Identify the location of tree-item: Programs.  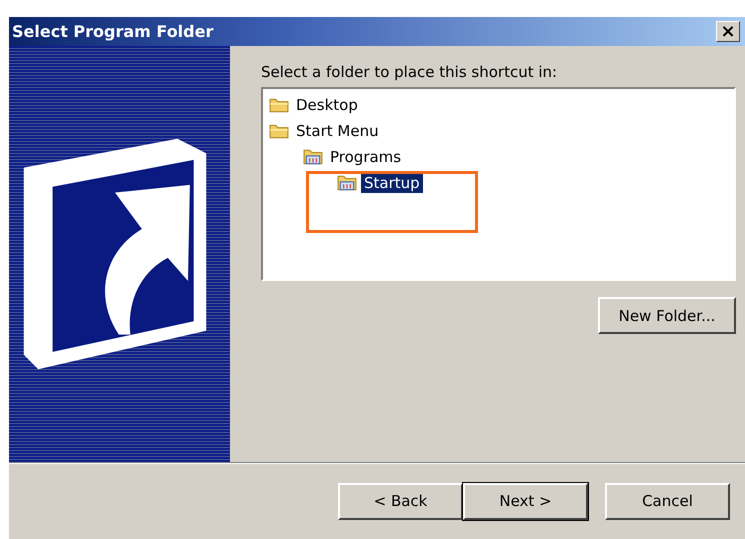
(365, 157).